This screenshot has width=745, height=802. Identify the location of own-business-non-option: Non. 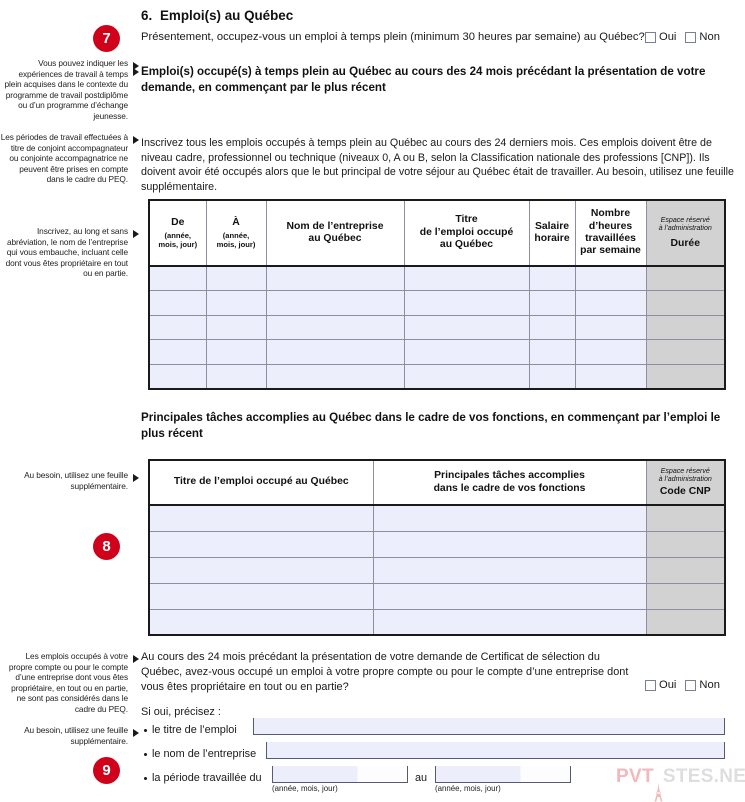
(702, 685).